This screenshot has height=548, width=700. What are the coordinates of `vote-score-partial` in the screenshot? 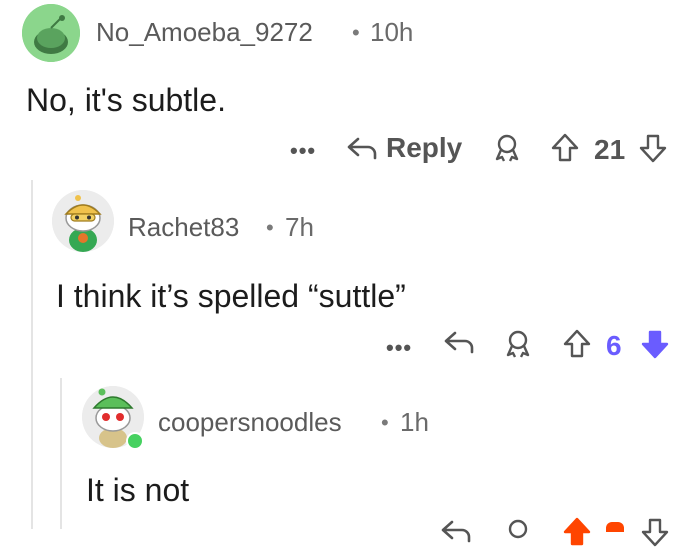 It's located at (615, 527).